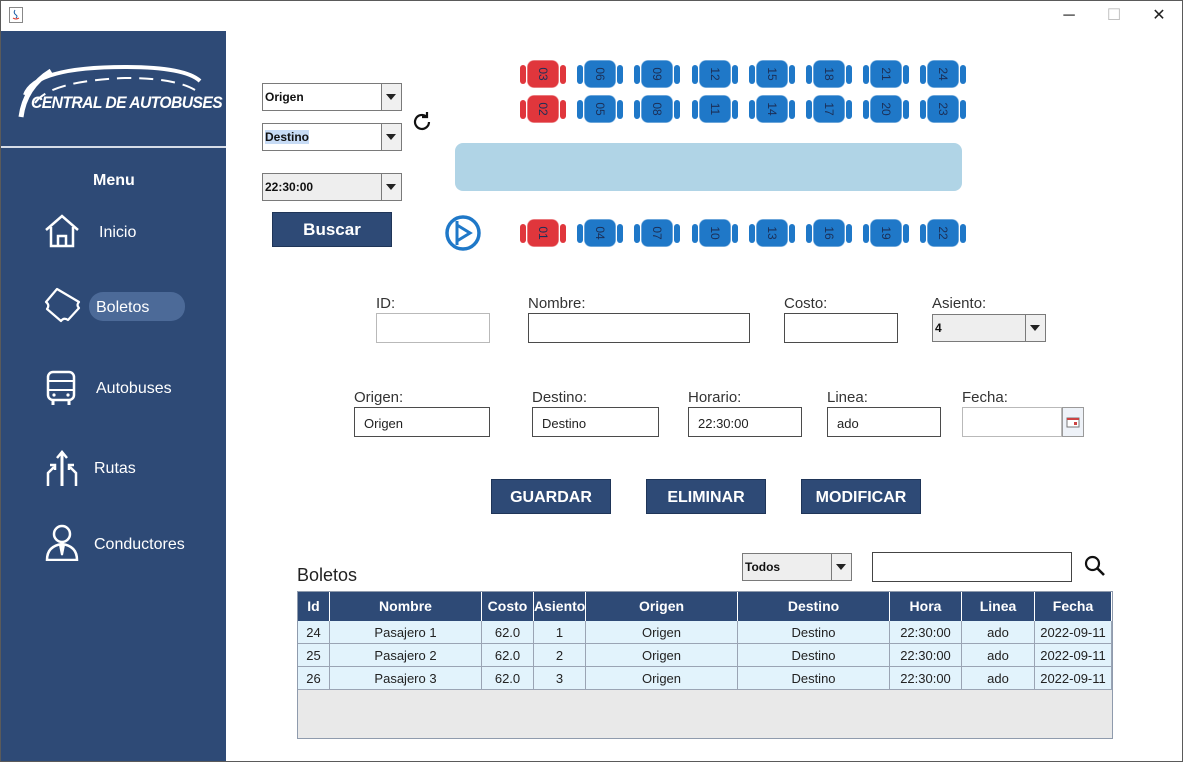  Describe the element at coordinates (884, 422) in the screenshot. I see `linea-field: ado` at that location.